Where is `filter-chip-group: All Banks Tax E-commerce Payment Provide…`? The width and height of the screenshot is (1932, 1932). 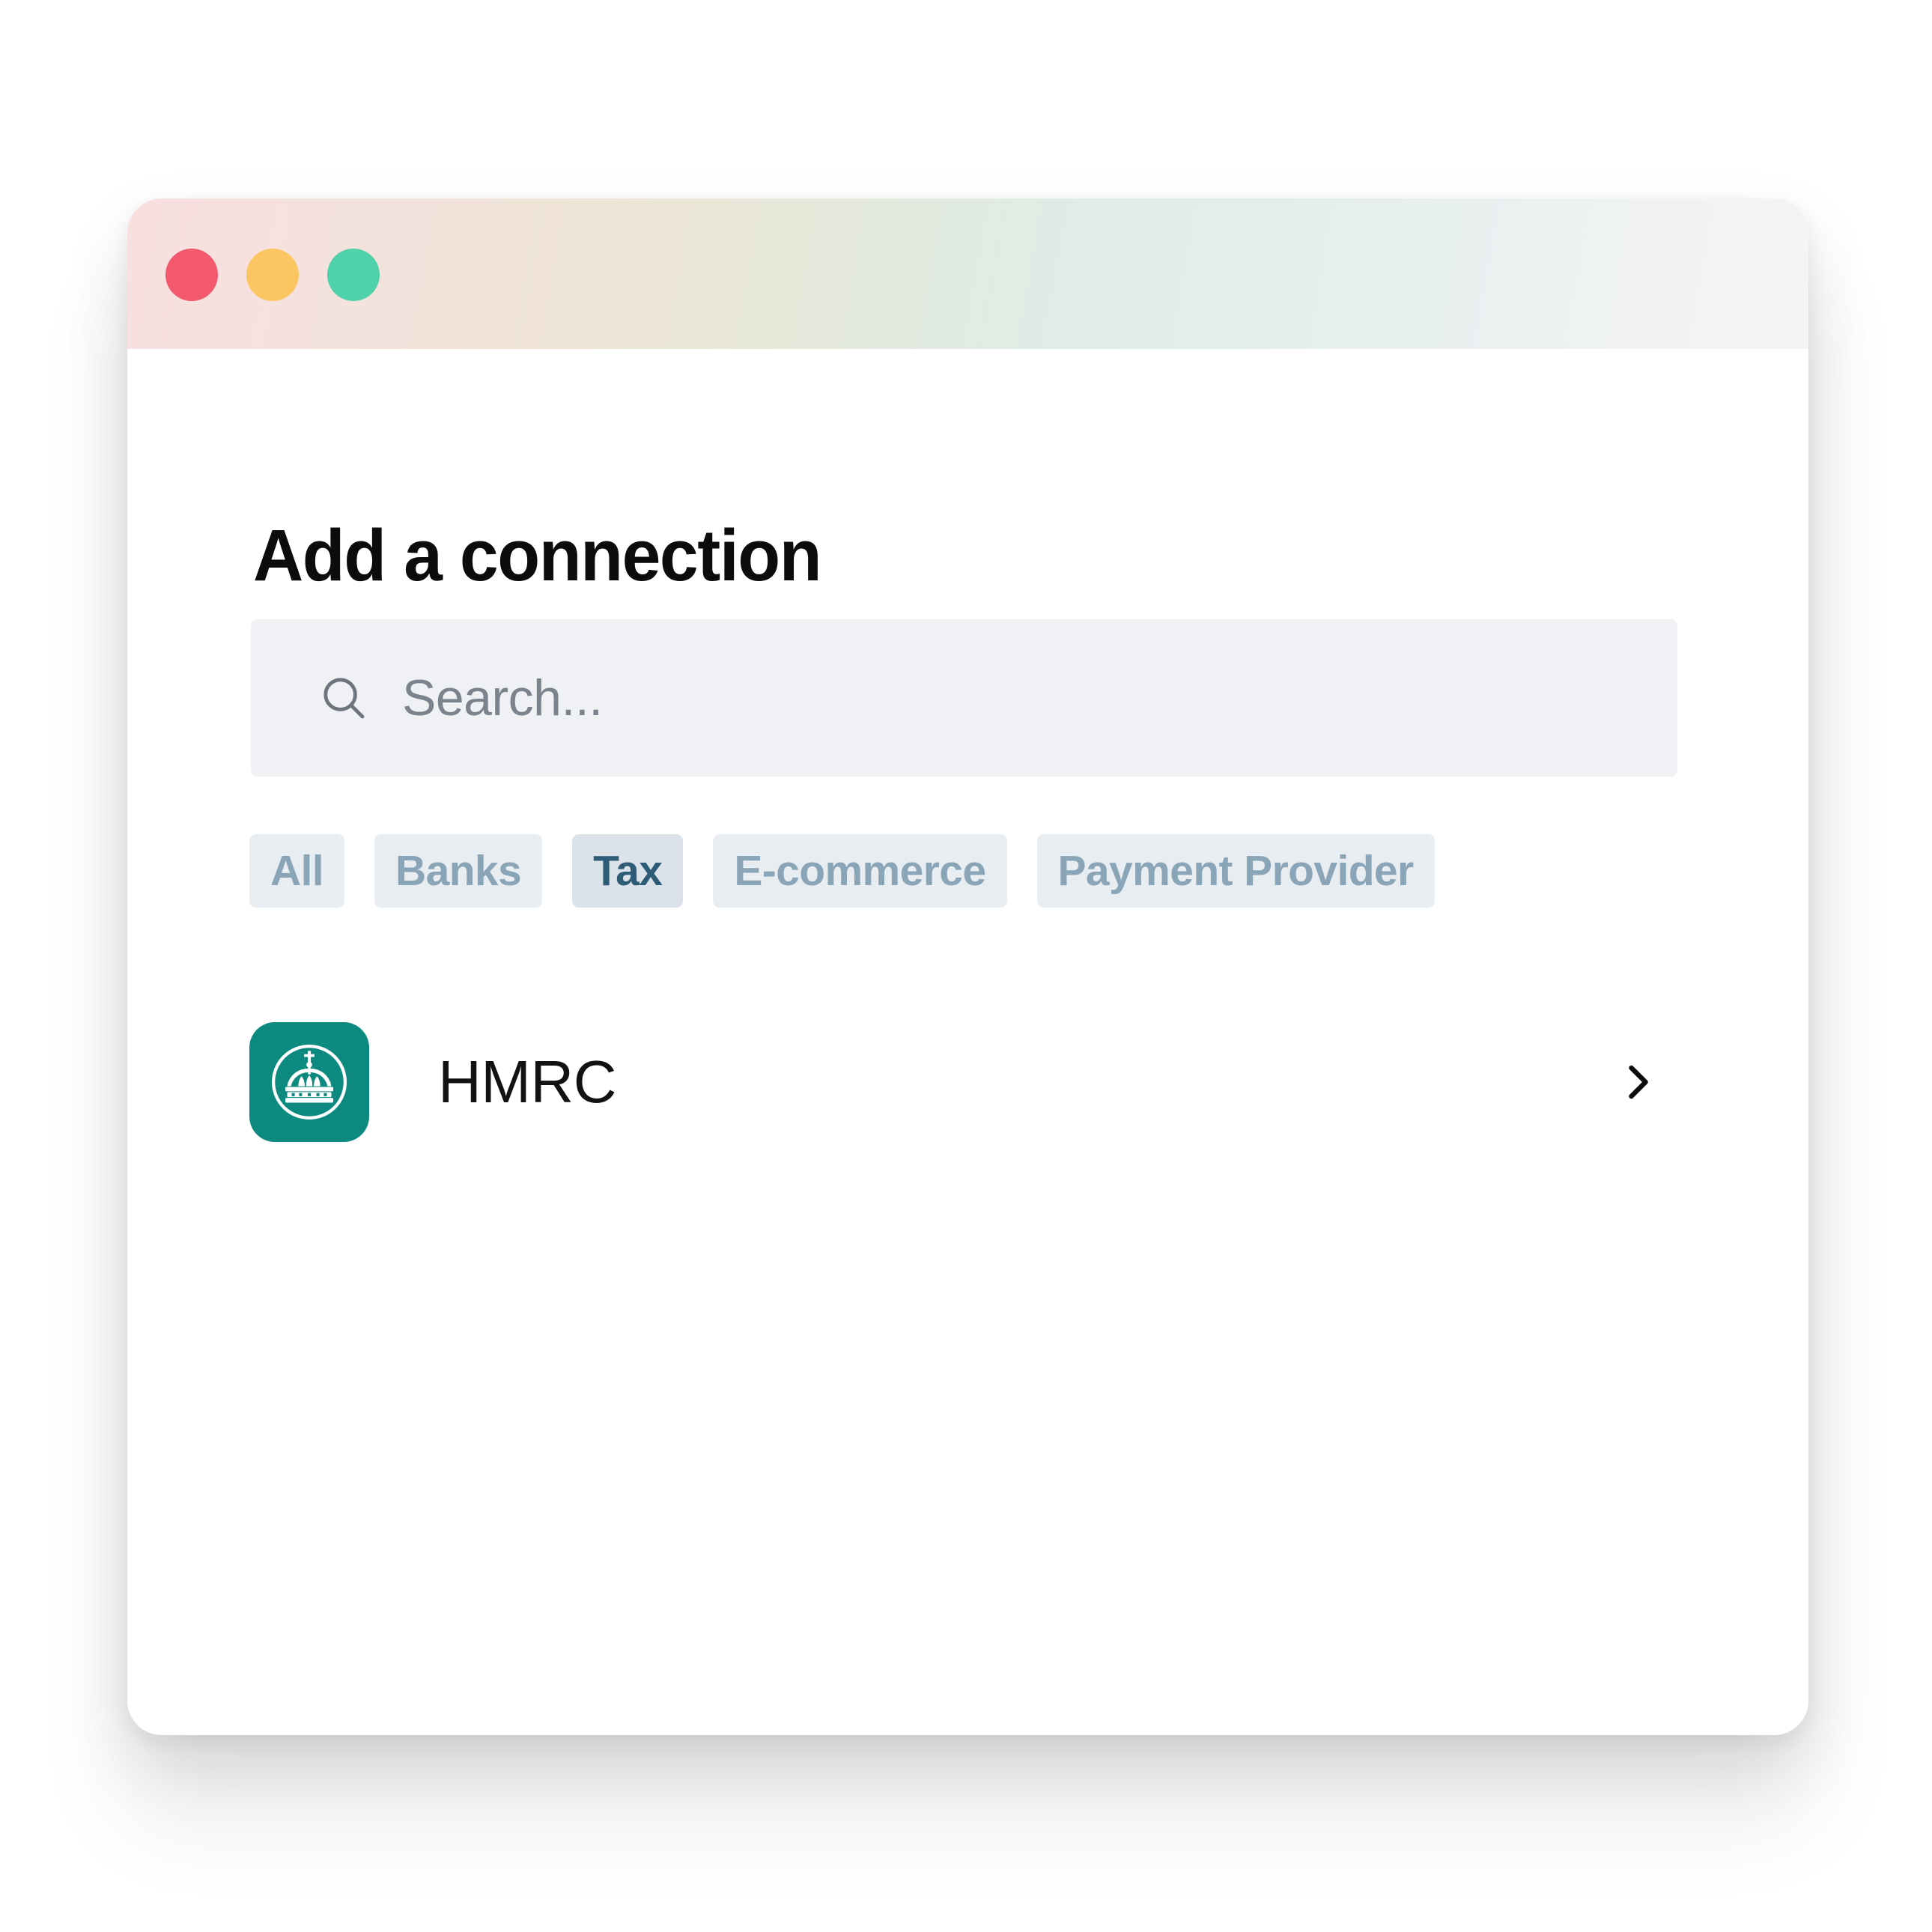 filter-chip-group: All Banks Tax E-commerce Payment Provide… is located at coordinates (842, 871).